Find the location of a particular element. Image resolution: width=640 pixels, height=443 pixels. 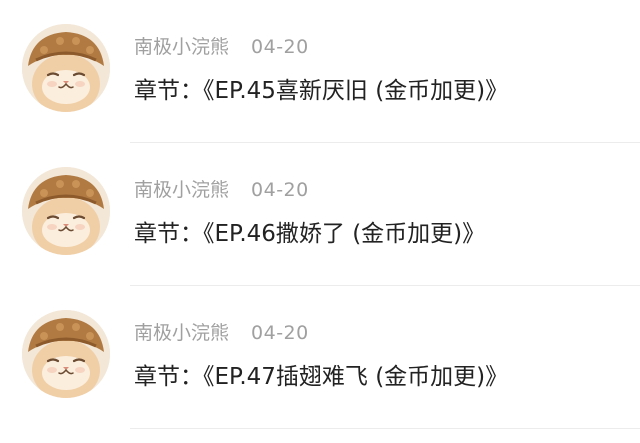

chapter-line: 章节：《EP.47插翅难飞 (金币加更)》 is located at coordinates (321, 377).